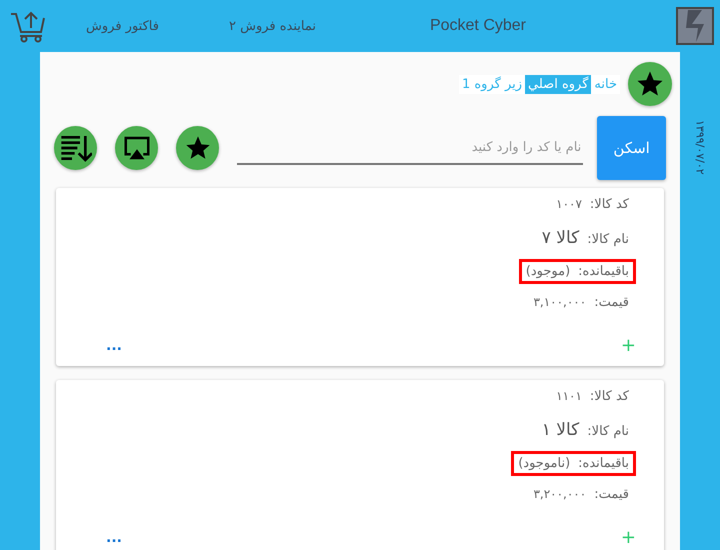 The height and width of the screenshot is (550, 720). Describe the element at coordinates (695, 26) in the screenshot. I see `logo-icon` at that location.